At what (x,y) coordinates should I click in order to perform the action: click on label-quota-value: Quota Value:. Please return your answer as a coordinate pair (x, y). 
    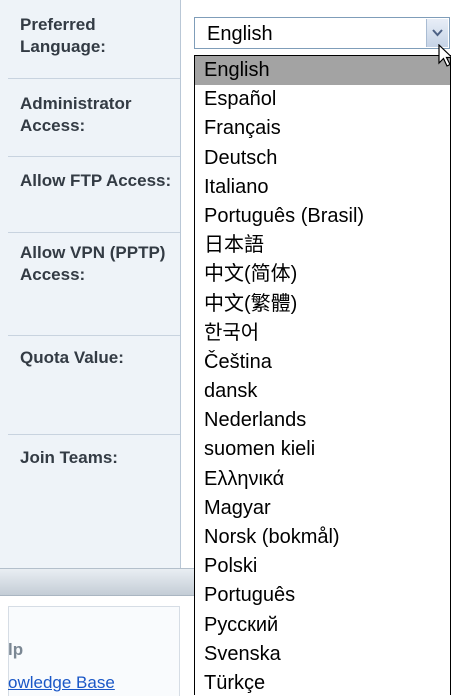
    Looking at the image, I should click on (72, 357).